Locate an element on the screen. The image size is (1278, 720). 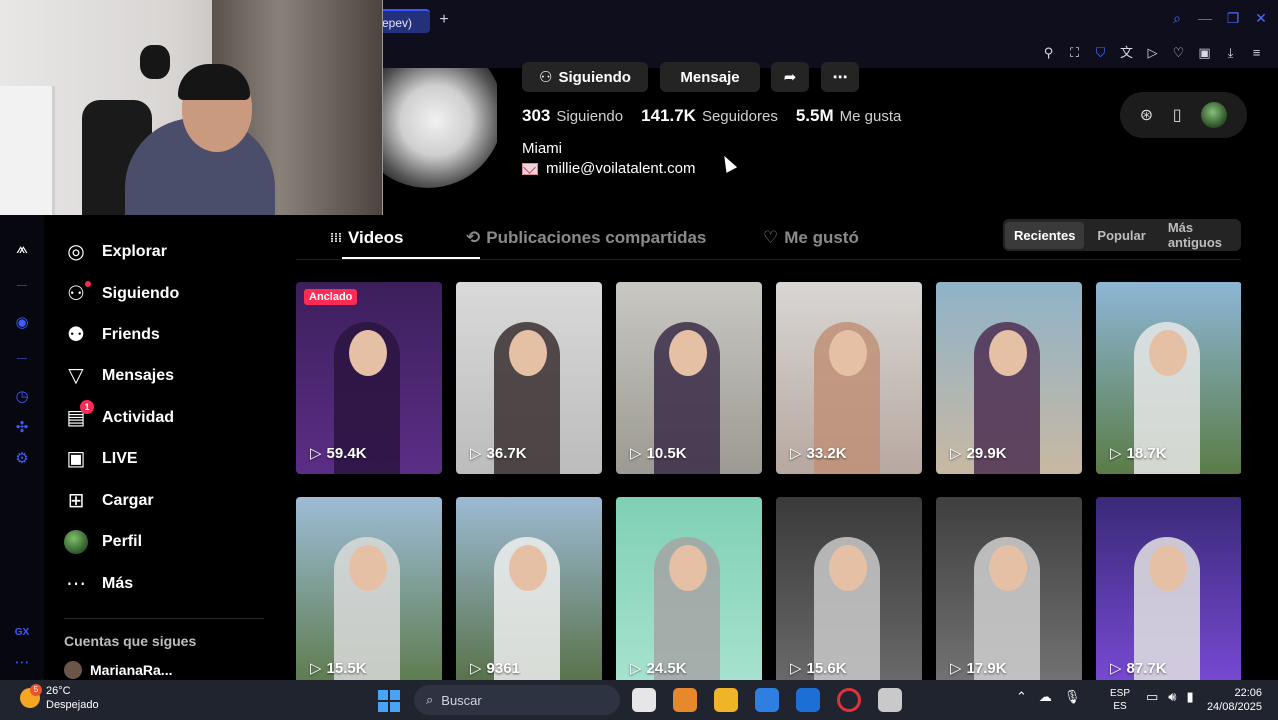
tab-reposts: ⟲ Publicaciones compartidas is located at coordinates (586, 238).